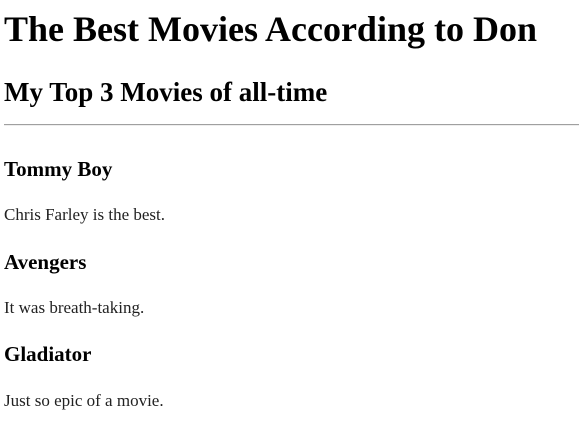 Image resolution: width=579 pixels, height=448 pixels. Describe the element at coordinates (166, 92) in the screenshot. I see `page-subtitle: My Top 3 Movies of all-time` at that location.